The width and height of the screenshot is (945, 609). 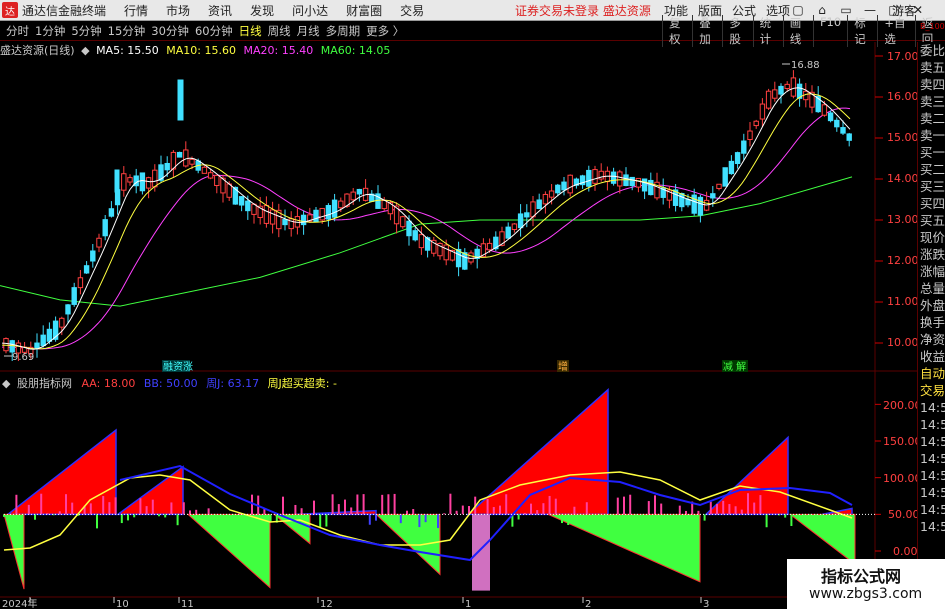 What do you see at coordinates (931, 152) in the screenshot?
I see `rp-buy1: 买一` at bounding box center [931, 152].